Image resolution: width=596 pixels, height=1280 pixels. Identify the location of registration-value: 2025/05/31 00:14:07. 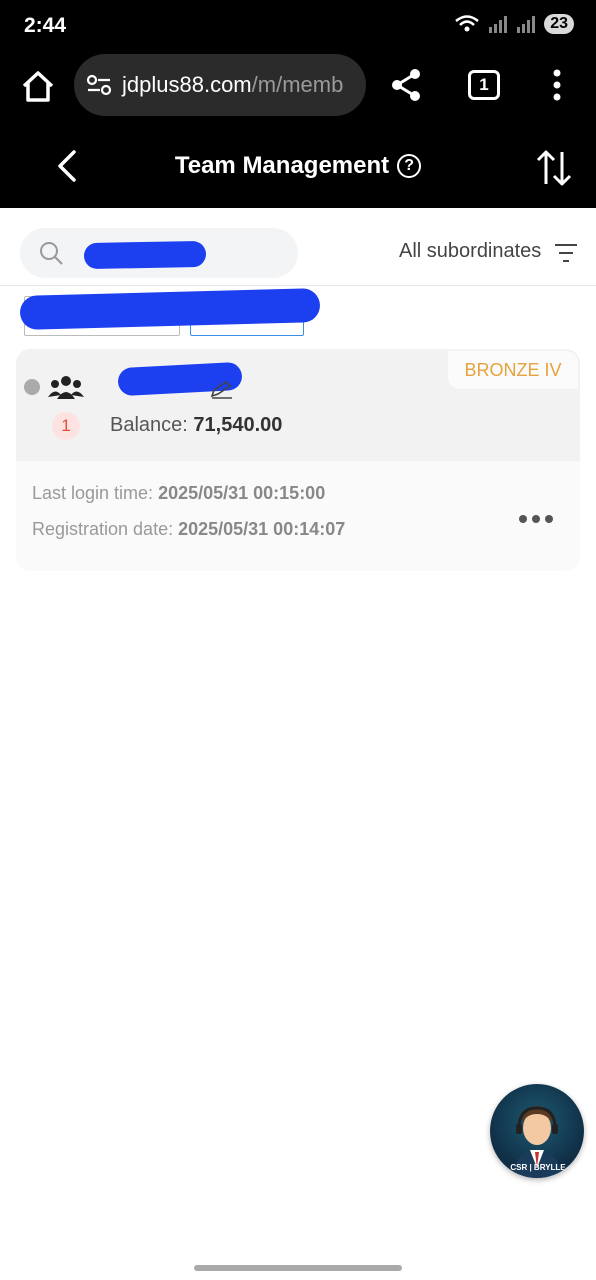
(262, 529).